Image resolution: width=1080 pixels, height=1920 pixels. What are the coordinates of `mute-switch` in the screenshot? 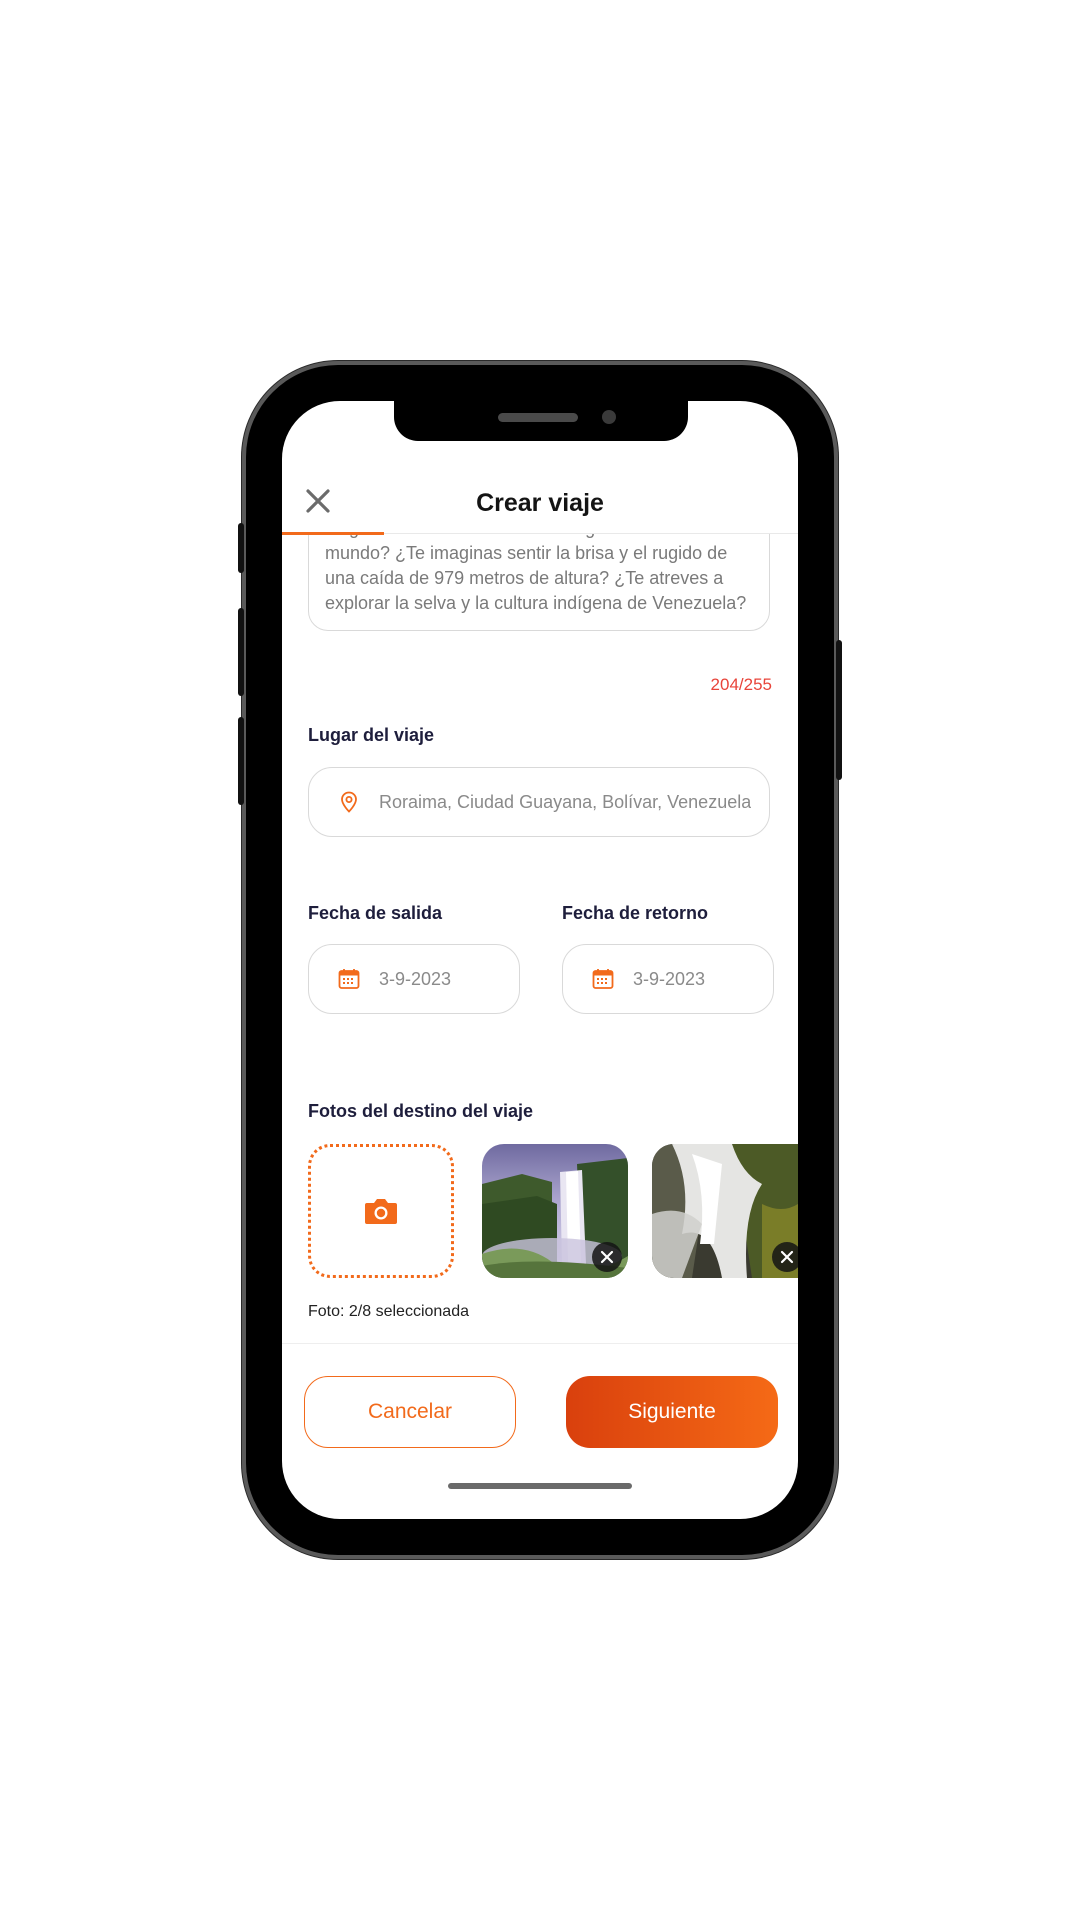 It's located at (241, 548).